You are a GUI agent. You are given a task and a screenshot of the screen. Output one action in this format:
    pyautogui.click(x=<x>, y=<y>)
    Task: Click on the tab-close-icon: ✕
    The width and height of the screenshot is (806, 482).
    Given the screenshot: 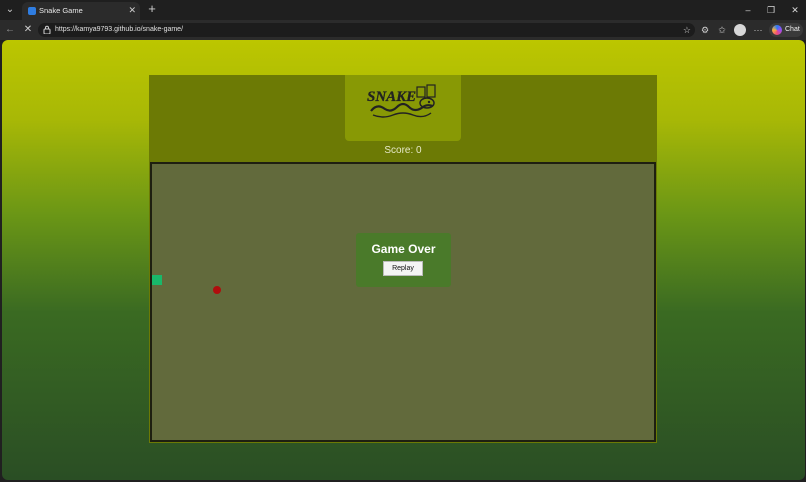 What is the action you would take?
    pyautogui.click(x=132, y=10)
    